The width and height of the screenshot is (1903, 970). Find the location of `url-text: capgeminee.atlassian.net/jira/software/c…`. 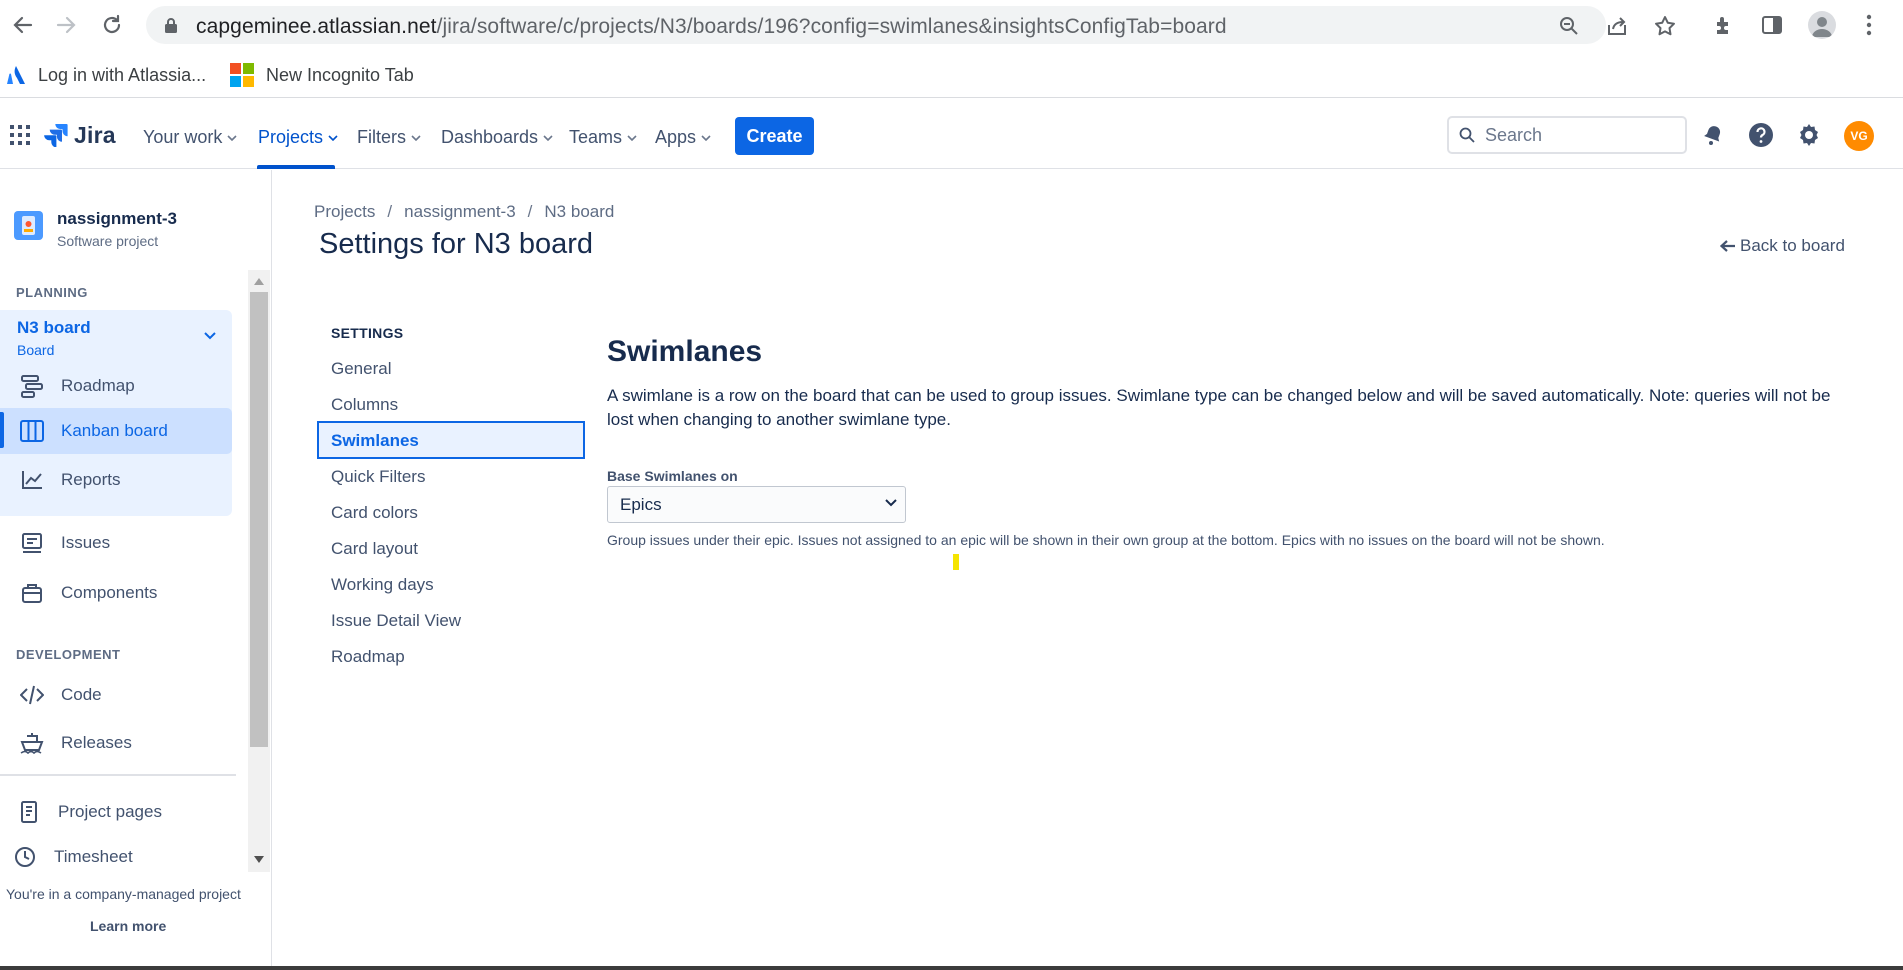

url-text: capgeminee.atlassian.net/jira/software/c… is located at coordinates (711, 27).